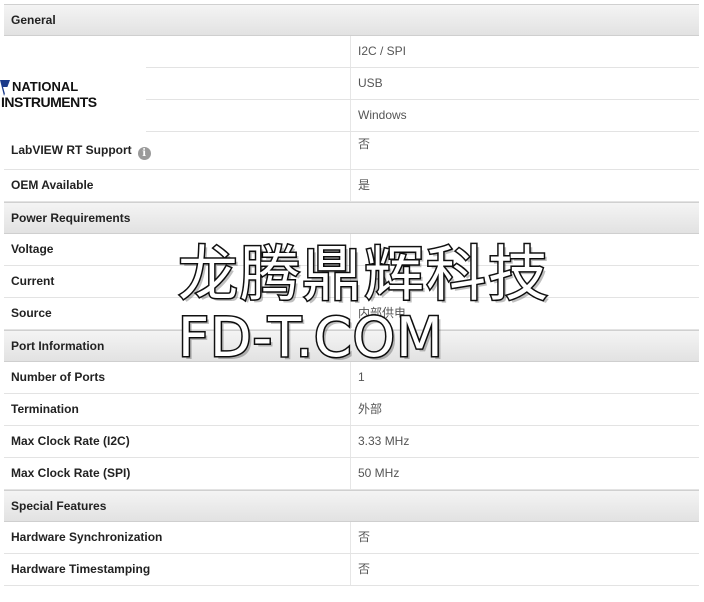 This screenshot has width=704, height=602. What do you see at coordinates (71, 473) in the screenshot?
I see `row-label: Max Clock Rate (SPI)` at bounding box center [71, 473].